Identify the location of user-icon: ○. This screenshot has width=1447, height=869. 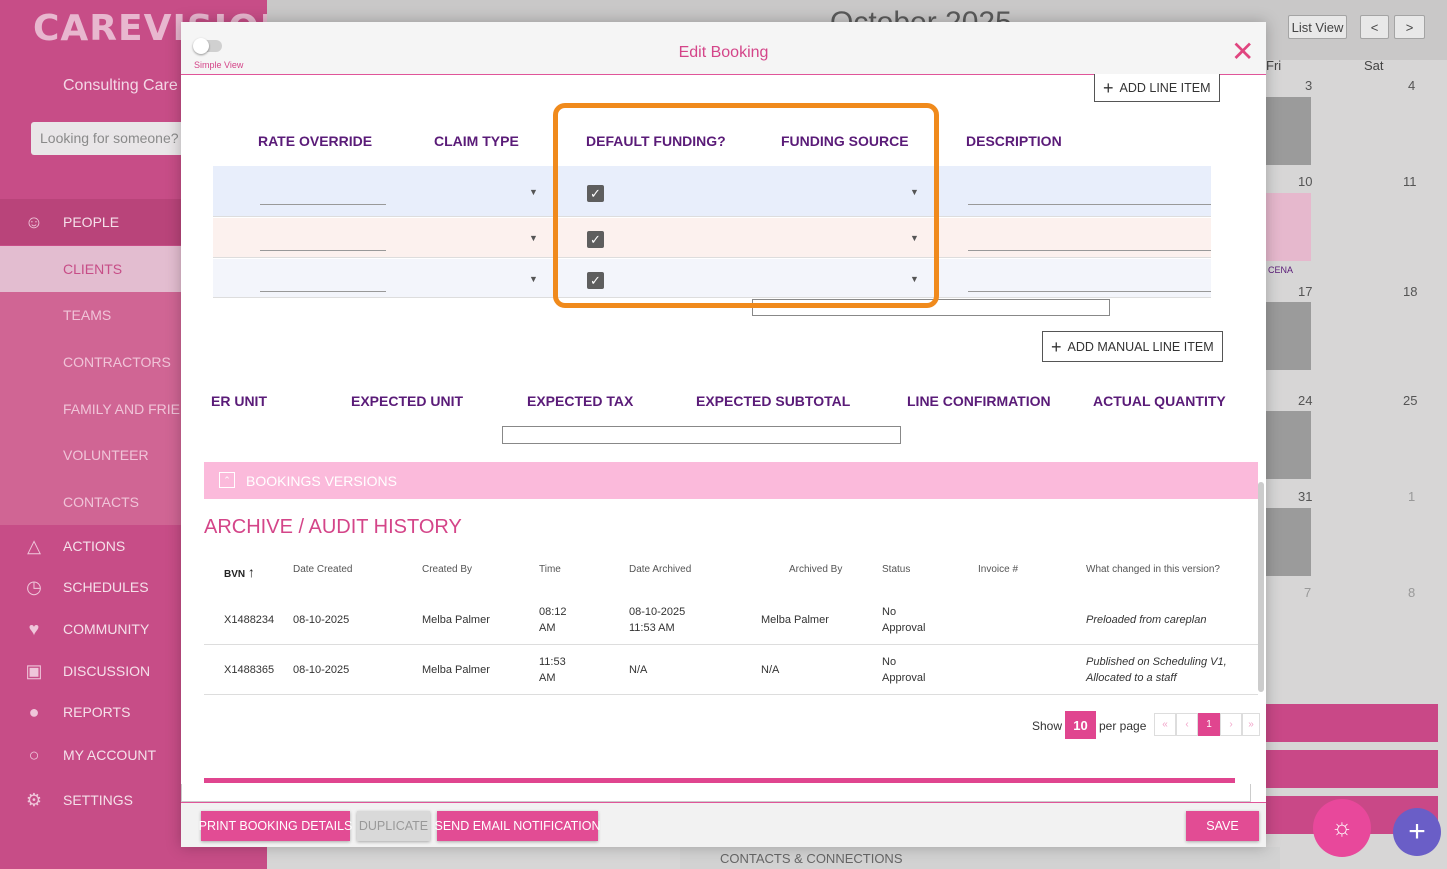
(34, 754).